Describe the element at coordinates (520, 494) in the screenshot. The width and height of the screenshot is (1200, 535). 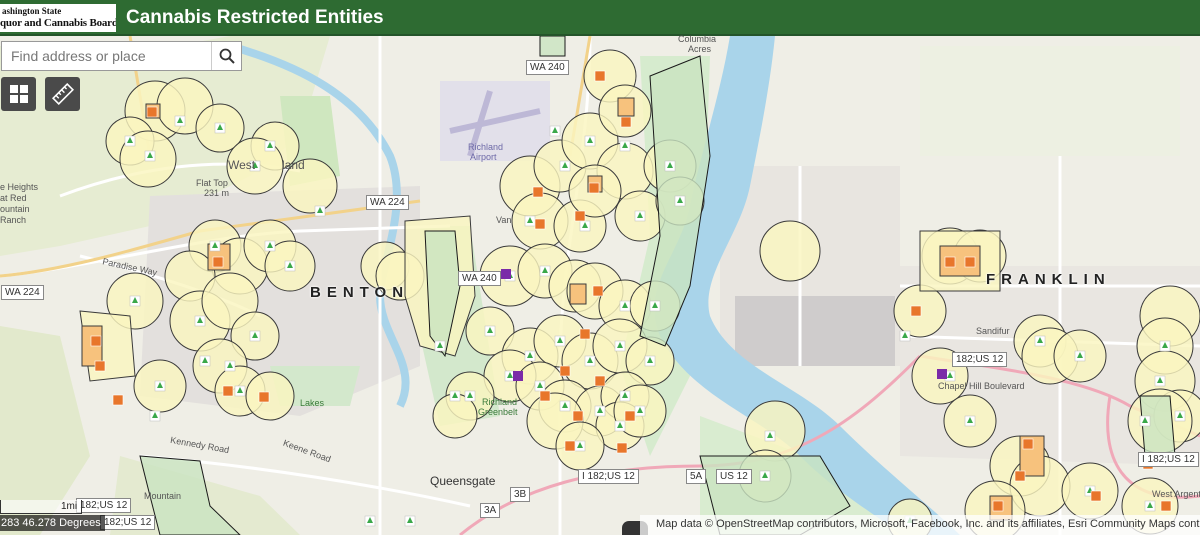
I see `exit-3b-shield: 3B` at that location.